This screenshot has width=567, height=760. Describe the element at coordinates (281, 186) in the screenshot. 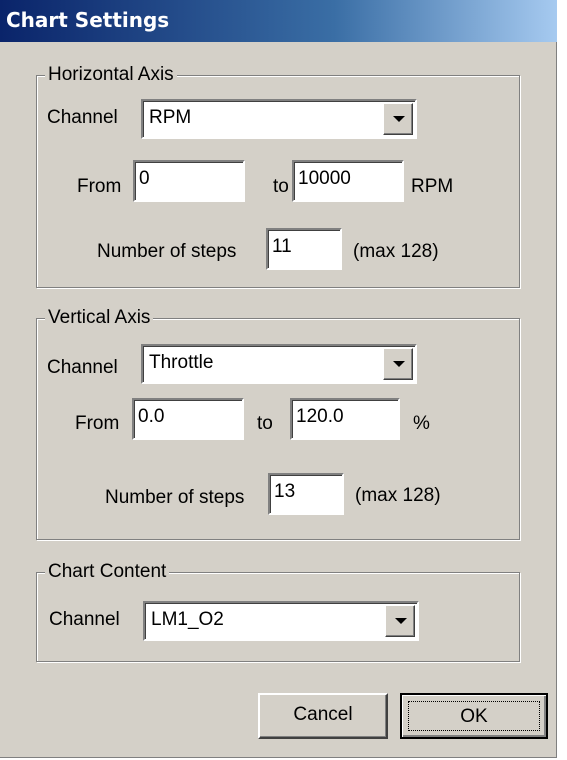

I see `horizontal-to-label: to` at that location.